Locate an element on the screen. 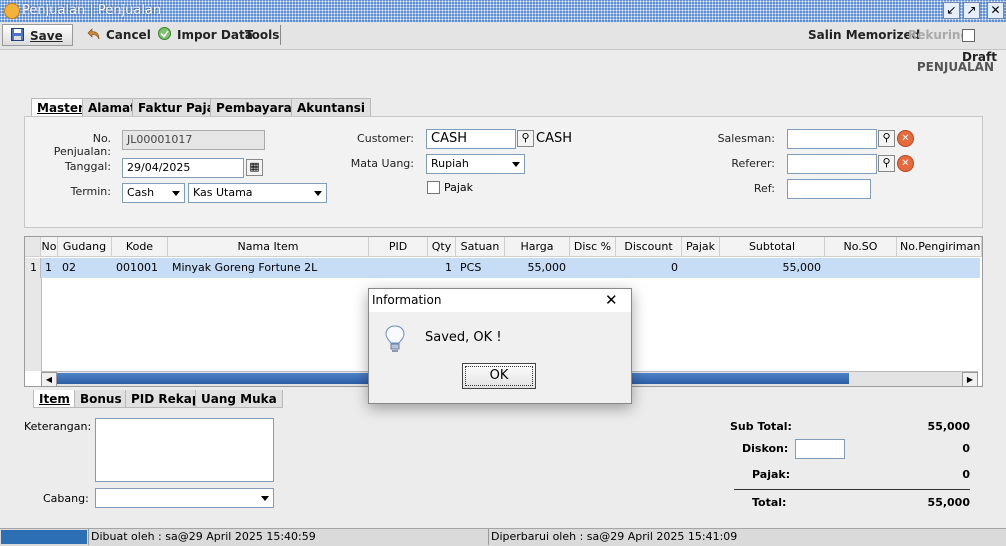 The image size is (1006, 546). referer-label: Referer: is located at coordinates (753, 163).